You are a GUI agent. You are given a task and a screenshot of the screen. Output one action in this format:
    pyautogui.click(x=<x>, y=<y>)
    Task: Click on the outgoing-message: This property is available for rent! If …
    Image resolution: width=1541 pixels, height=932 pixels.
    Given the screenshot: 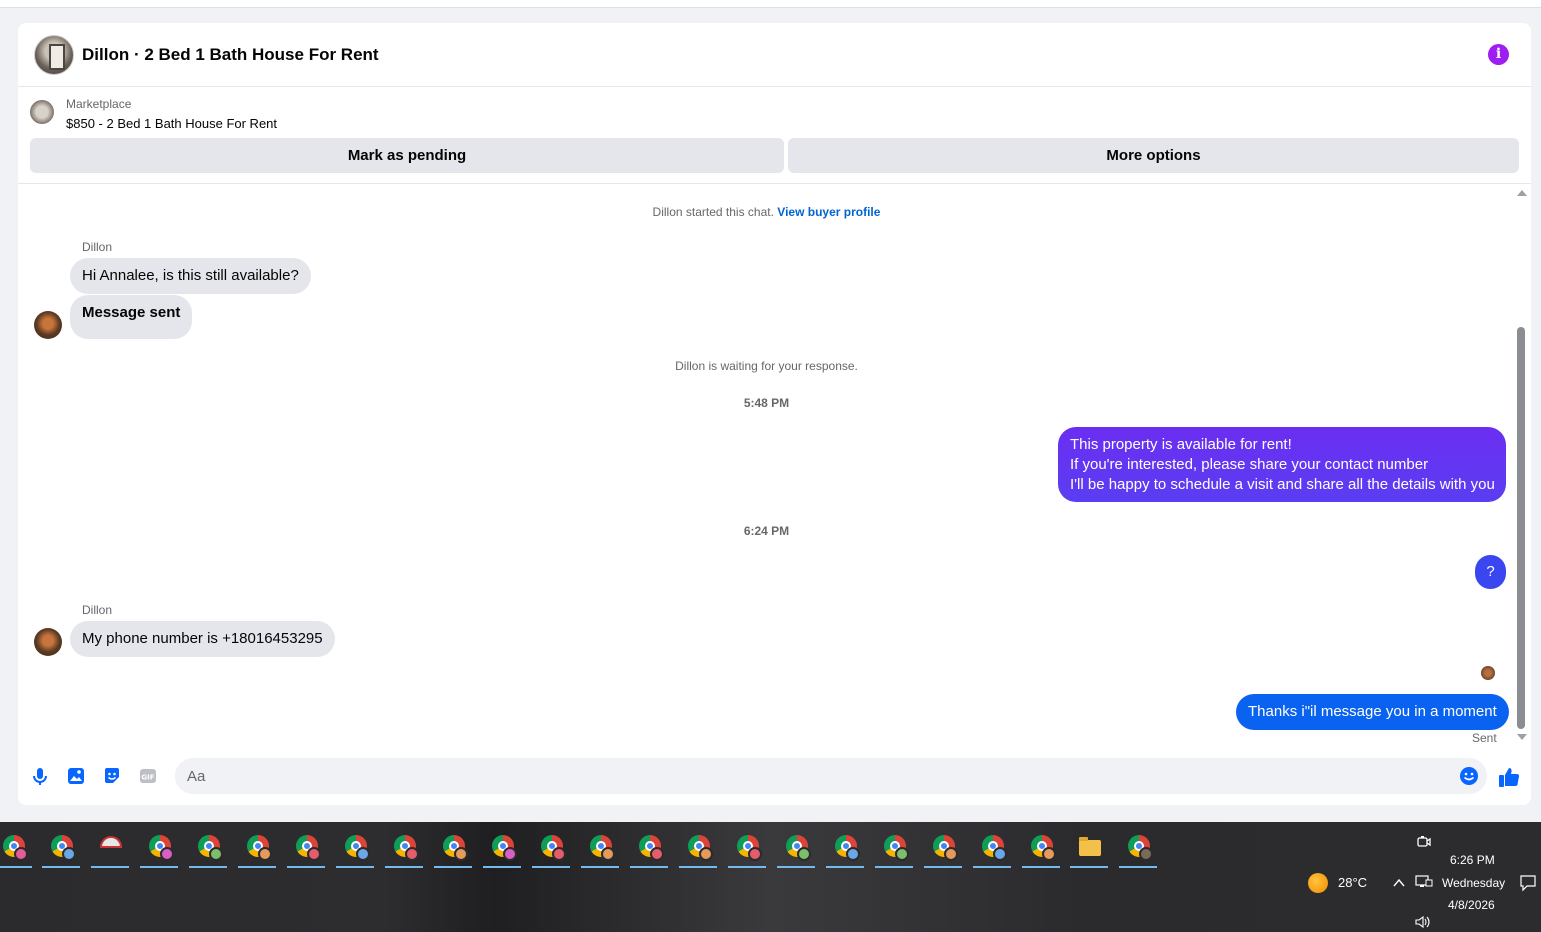 What is the action you would take?
    pyautogui.click(x=1282, y=464)
    